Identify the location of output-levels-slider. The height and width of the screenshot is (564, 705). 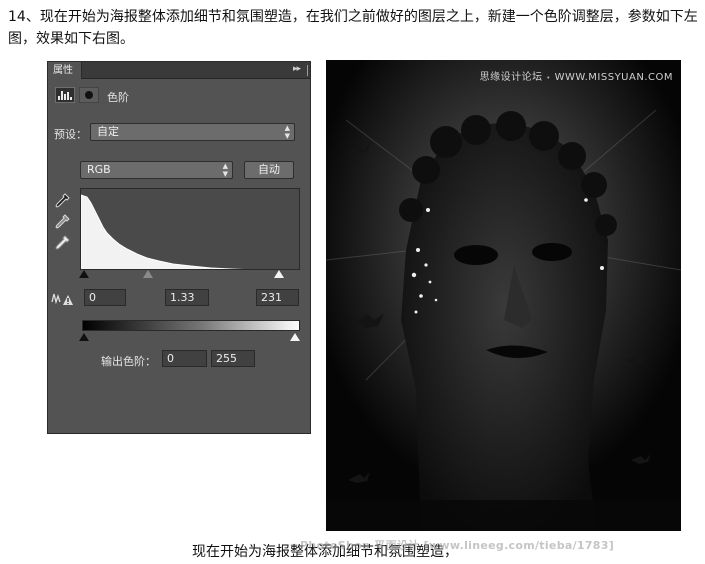
(189, 337).